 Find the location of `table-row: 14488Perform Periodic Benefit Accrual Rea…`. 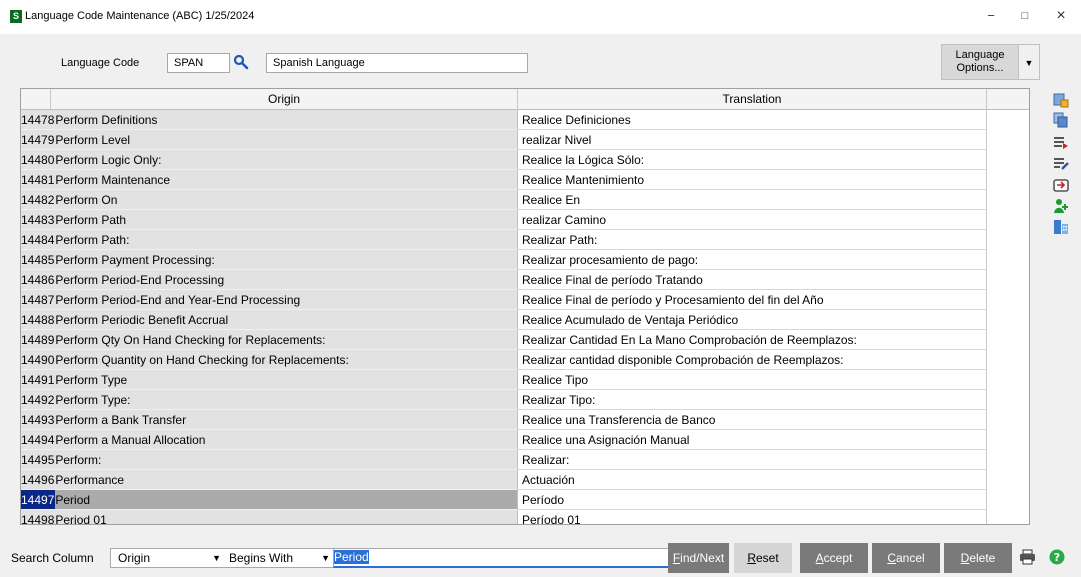

table-row: 14488Perform Periodic Benefit Accrual Rea… is located at coordinates (525, 320).